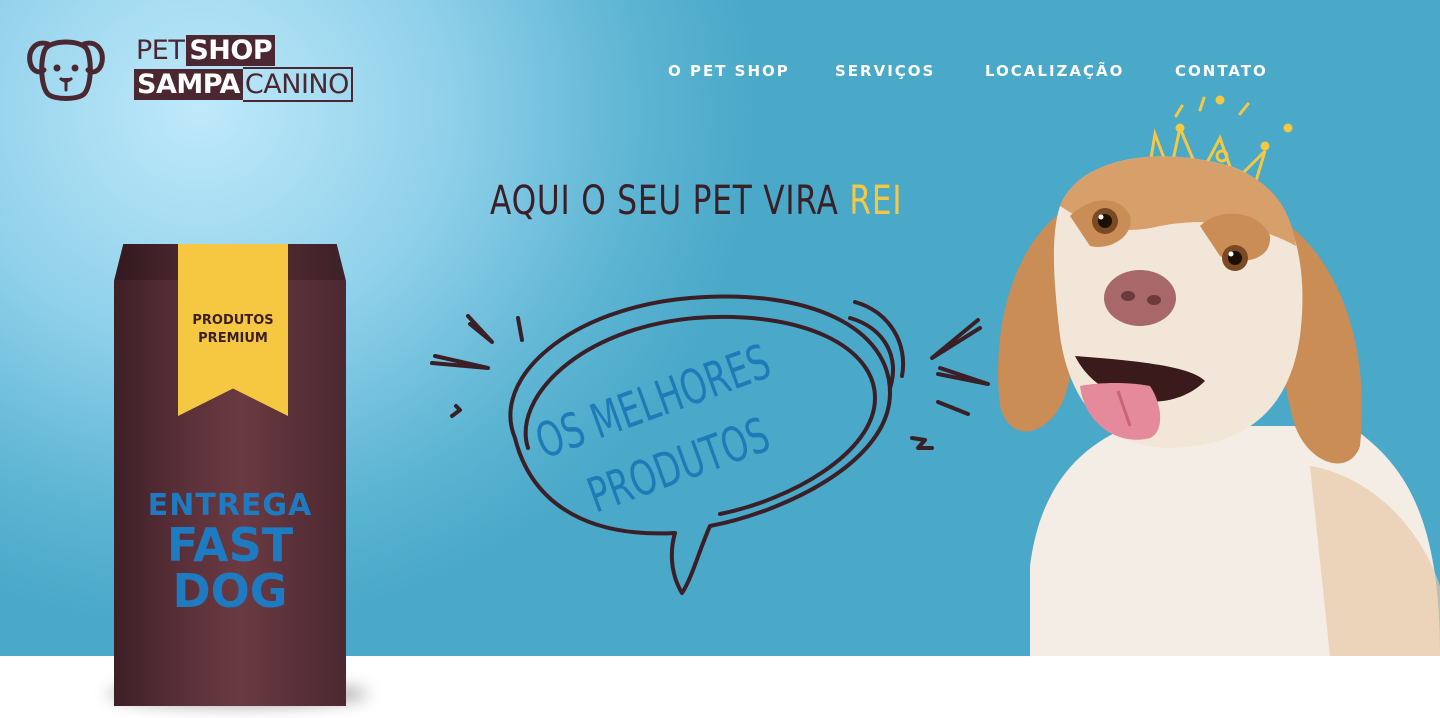 The image size is (1440, 718). I want to click on dog-face-icon, so click(66, 70).